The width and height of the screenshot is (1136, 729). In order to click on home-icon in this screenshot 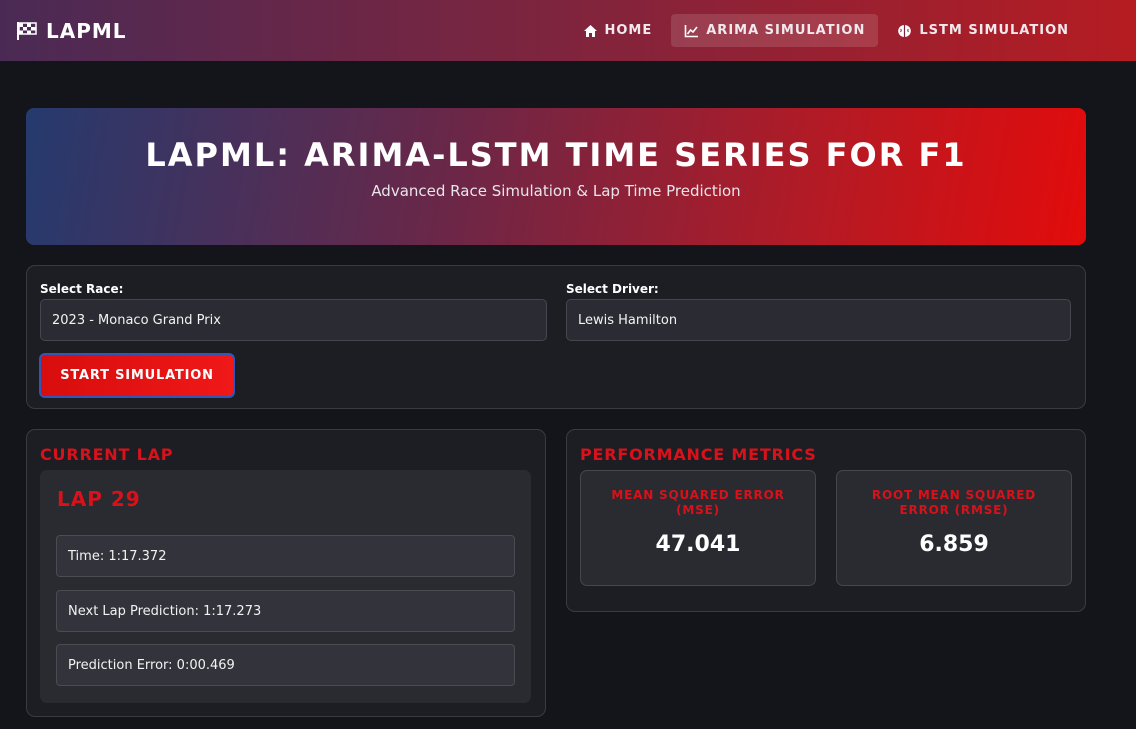, I will do `click(590, 30)`.